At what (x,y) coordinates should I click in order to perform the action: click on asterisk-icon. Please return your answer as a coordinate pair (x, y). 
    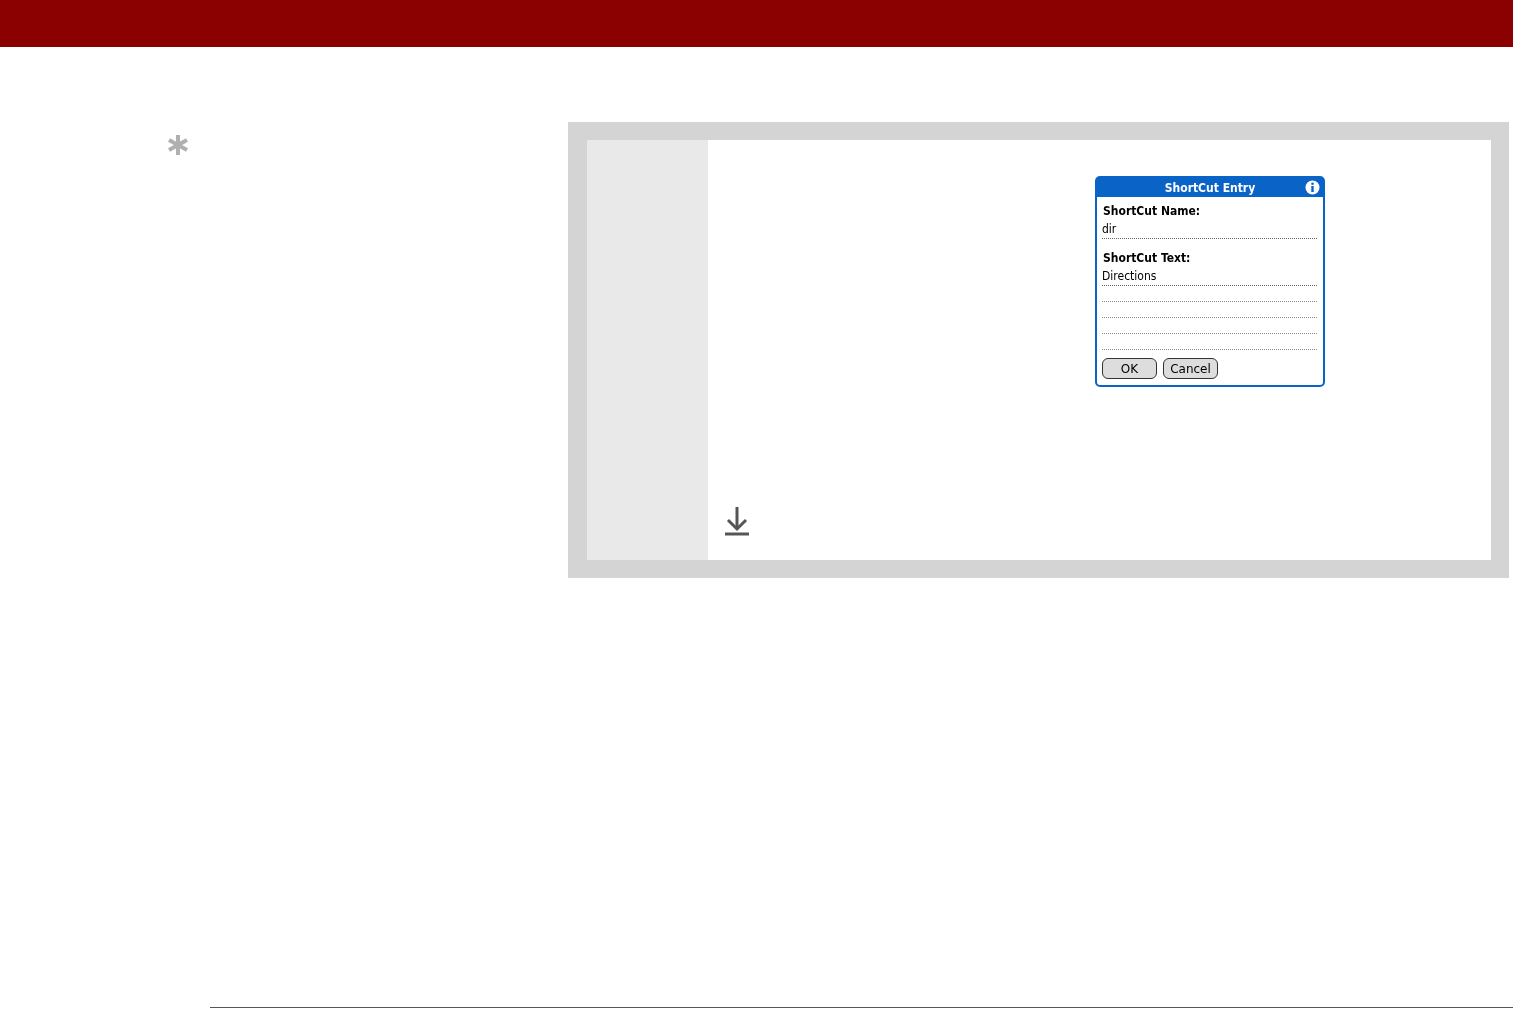
    Looking at the image, I should click on (178, 145).